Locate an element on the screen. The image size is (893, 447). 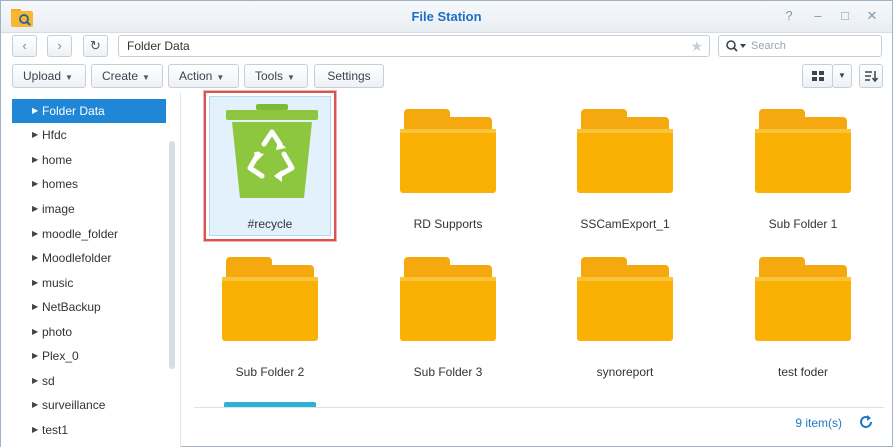
sidebar-item-hfdc: ▶ Hfdc is located at coordinates (89, 135).